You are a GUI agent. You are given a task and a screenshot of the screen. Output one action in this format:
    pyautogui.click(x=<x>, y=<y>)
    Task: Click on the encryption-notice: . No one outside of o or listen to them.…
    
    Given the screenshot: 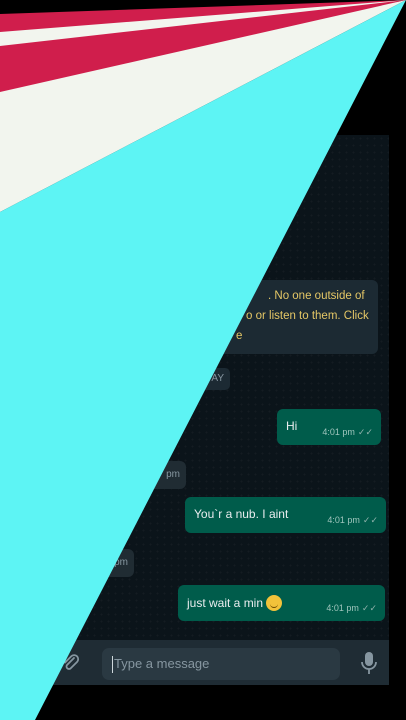 What is the action you would take?
    pyautogui.click(x=264, y=317)
    